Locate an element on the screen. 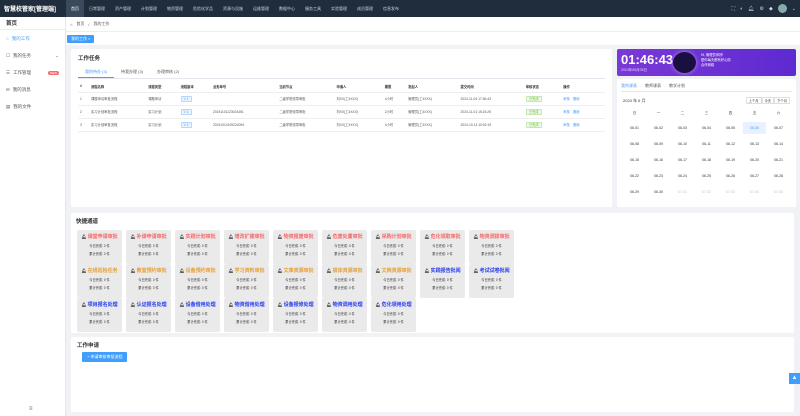 The width and height of the screenshot is (800, 416). calendar-day: 06-25 is located at coordinates (706, 176).